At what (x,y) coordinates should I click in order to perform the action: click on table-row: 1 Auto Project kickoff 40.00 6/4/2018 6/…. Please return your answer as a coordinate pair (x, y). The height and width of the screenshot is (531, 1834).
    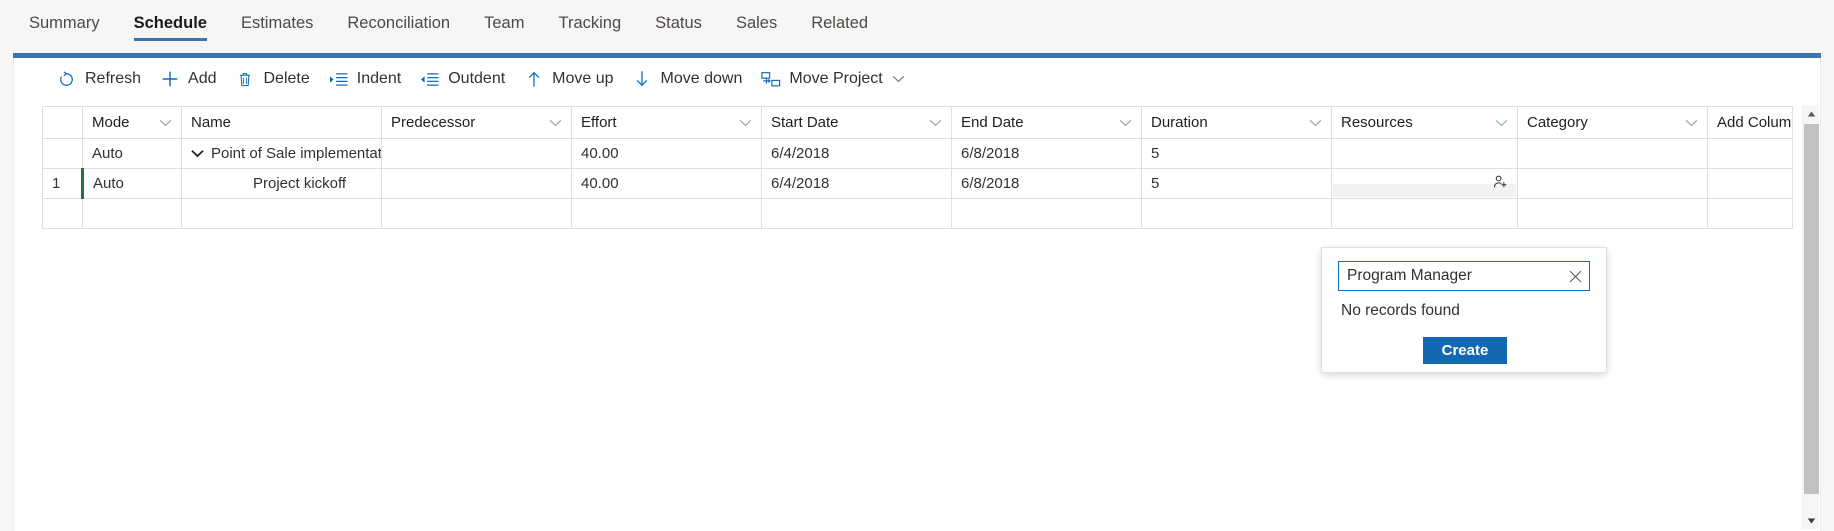
    Looking at the image, I should click on (917, 183).